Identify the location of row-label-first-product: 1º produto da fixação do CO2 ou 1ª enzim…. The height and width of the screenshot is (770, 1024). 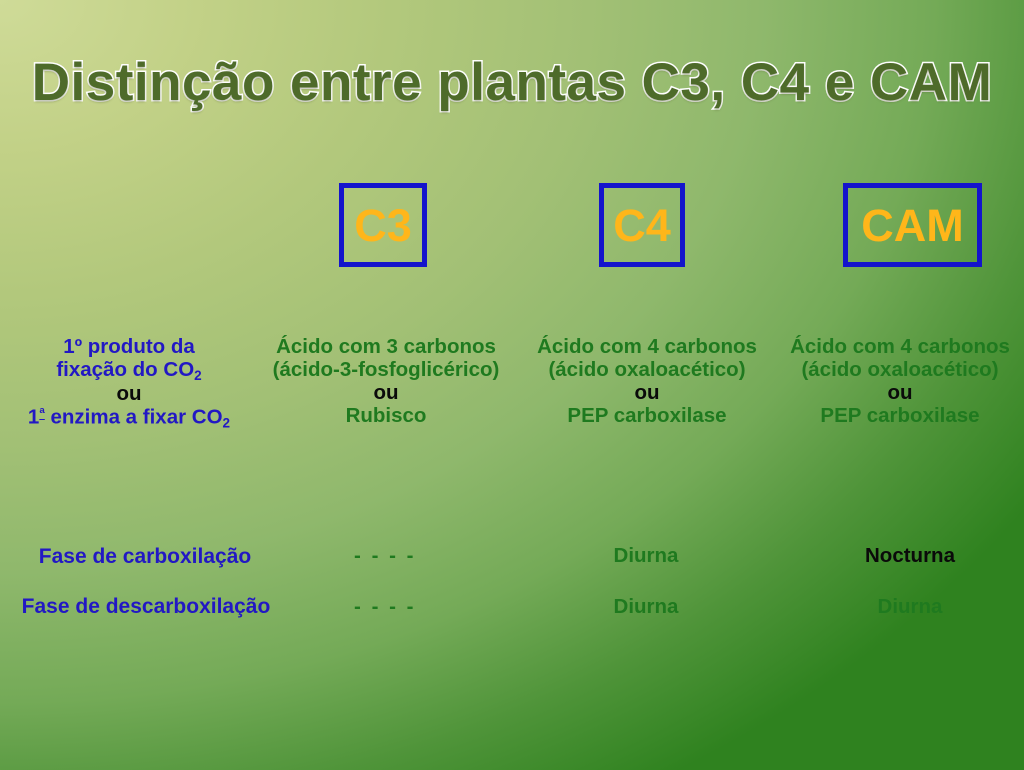
(132, 383).